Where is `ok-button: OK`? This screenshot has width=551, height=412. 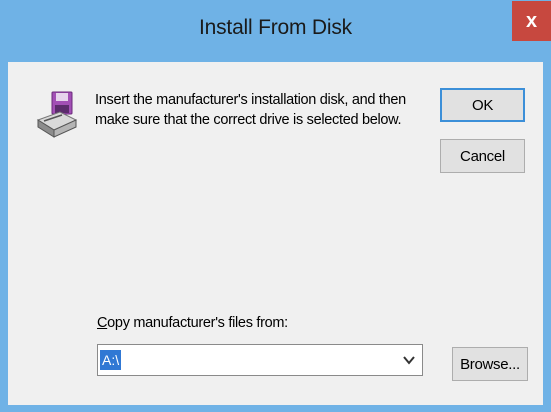 ok-button: OK is located at coordinates (482, 105).